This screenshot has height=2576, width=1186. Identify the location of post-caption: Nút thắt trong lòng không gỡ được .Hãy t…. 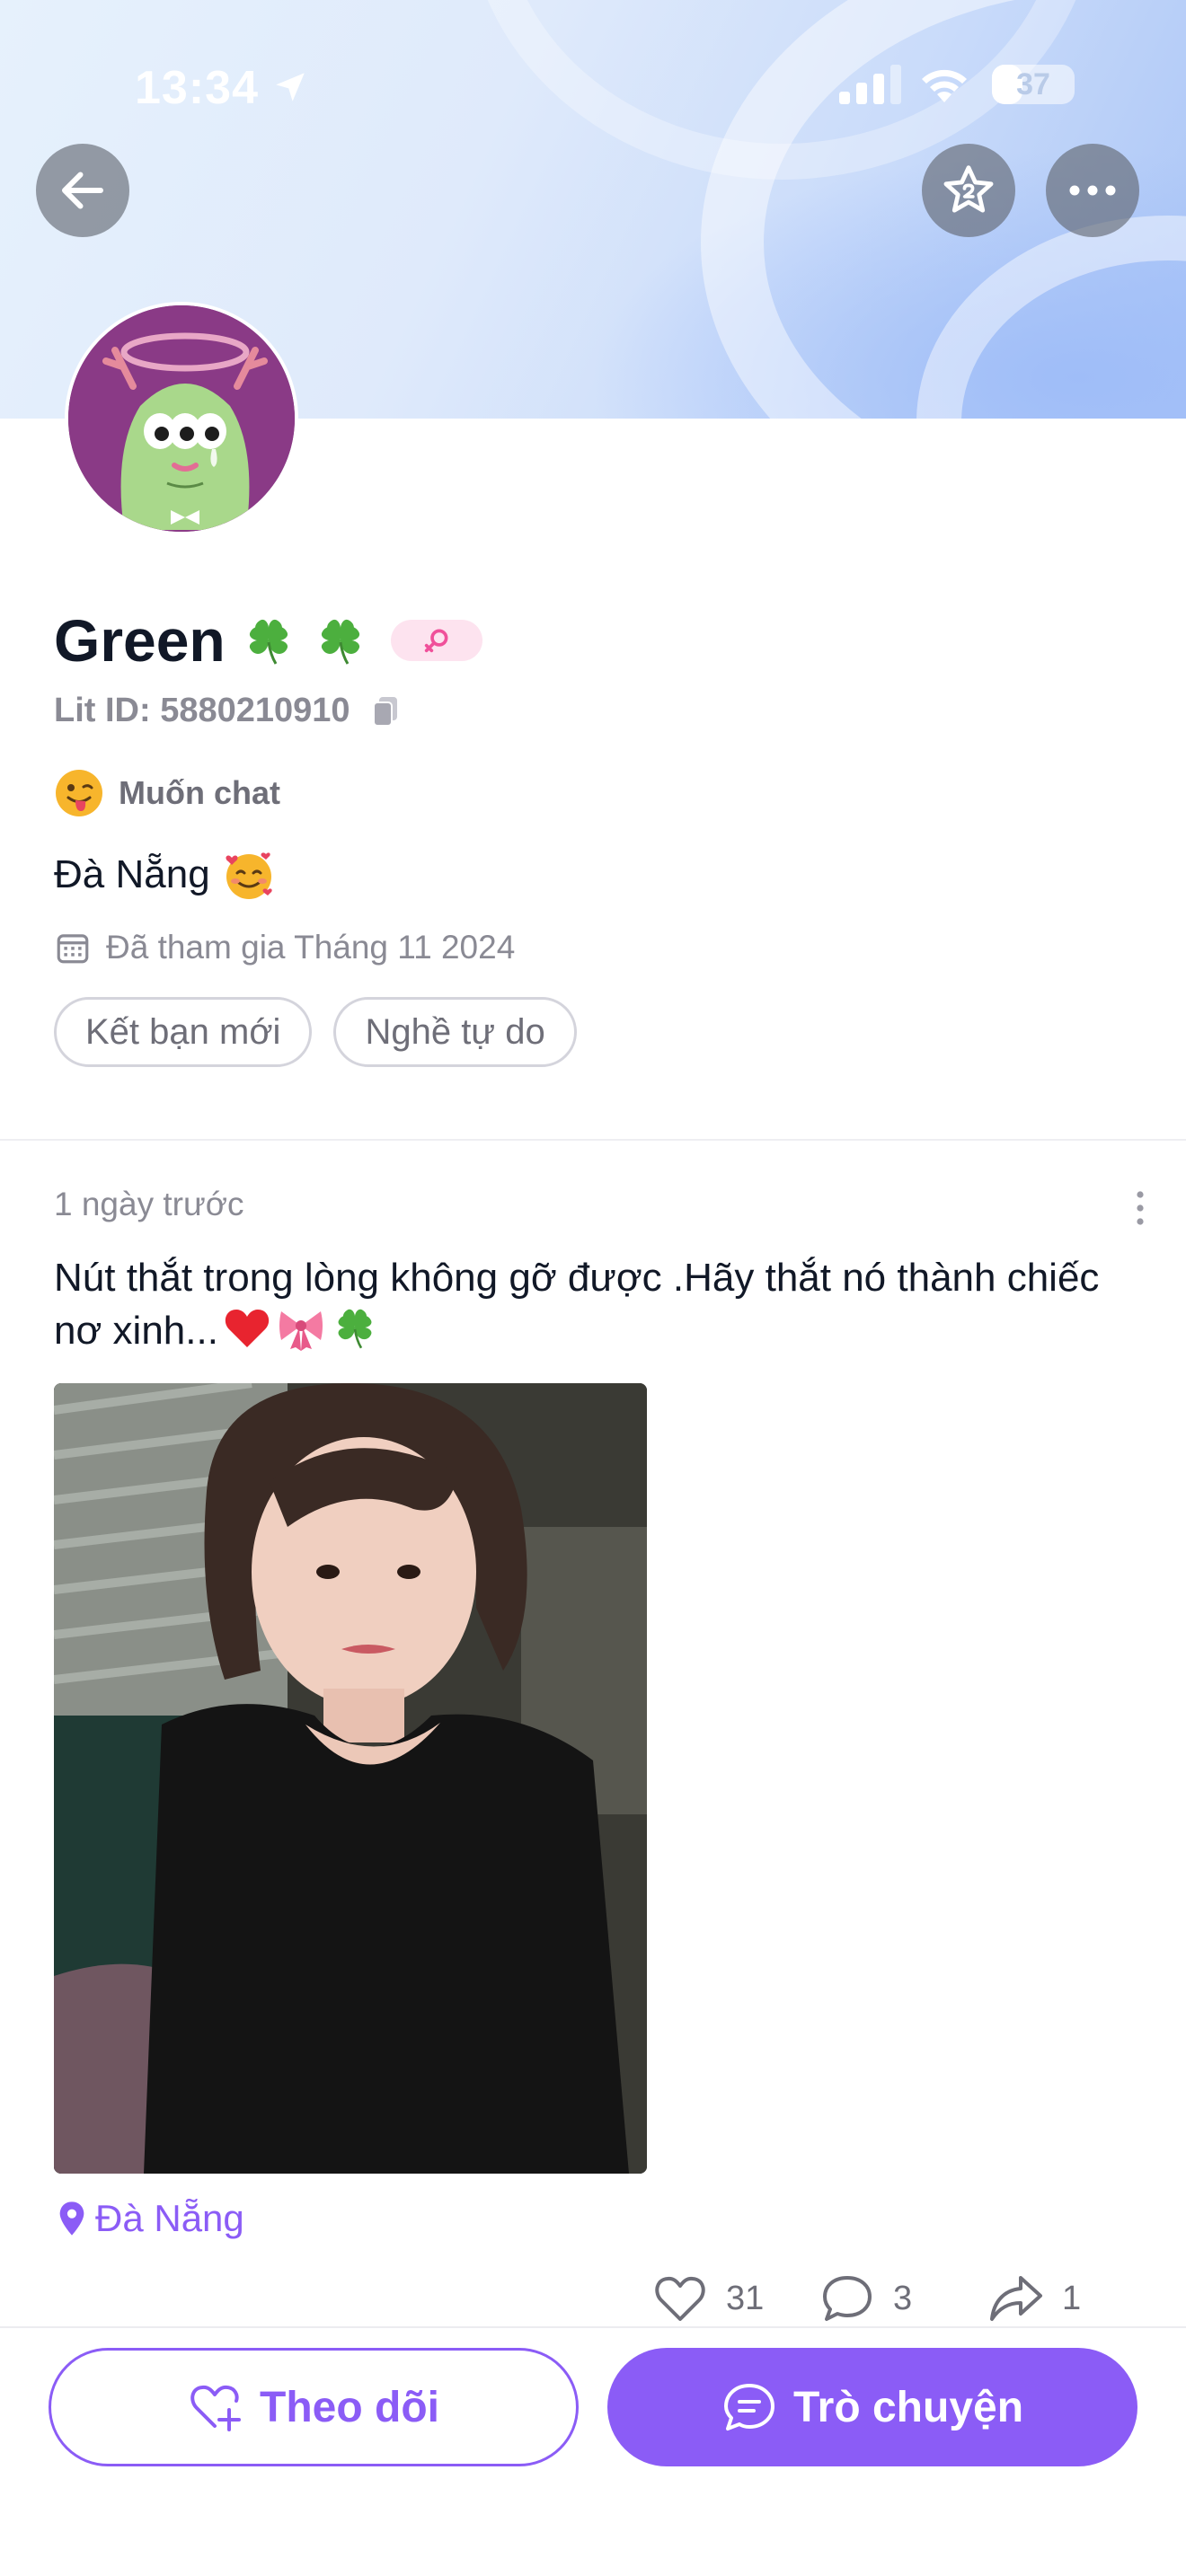
(577, 1304).